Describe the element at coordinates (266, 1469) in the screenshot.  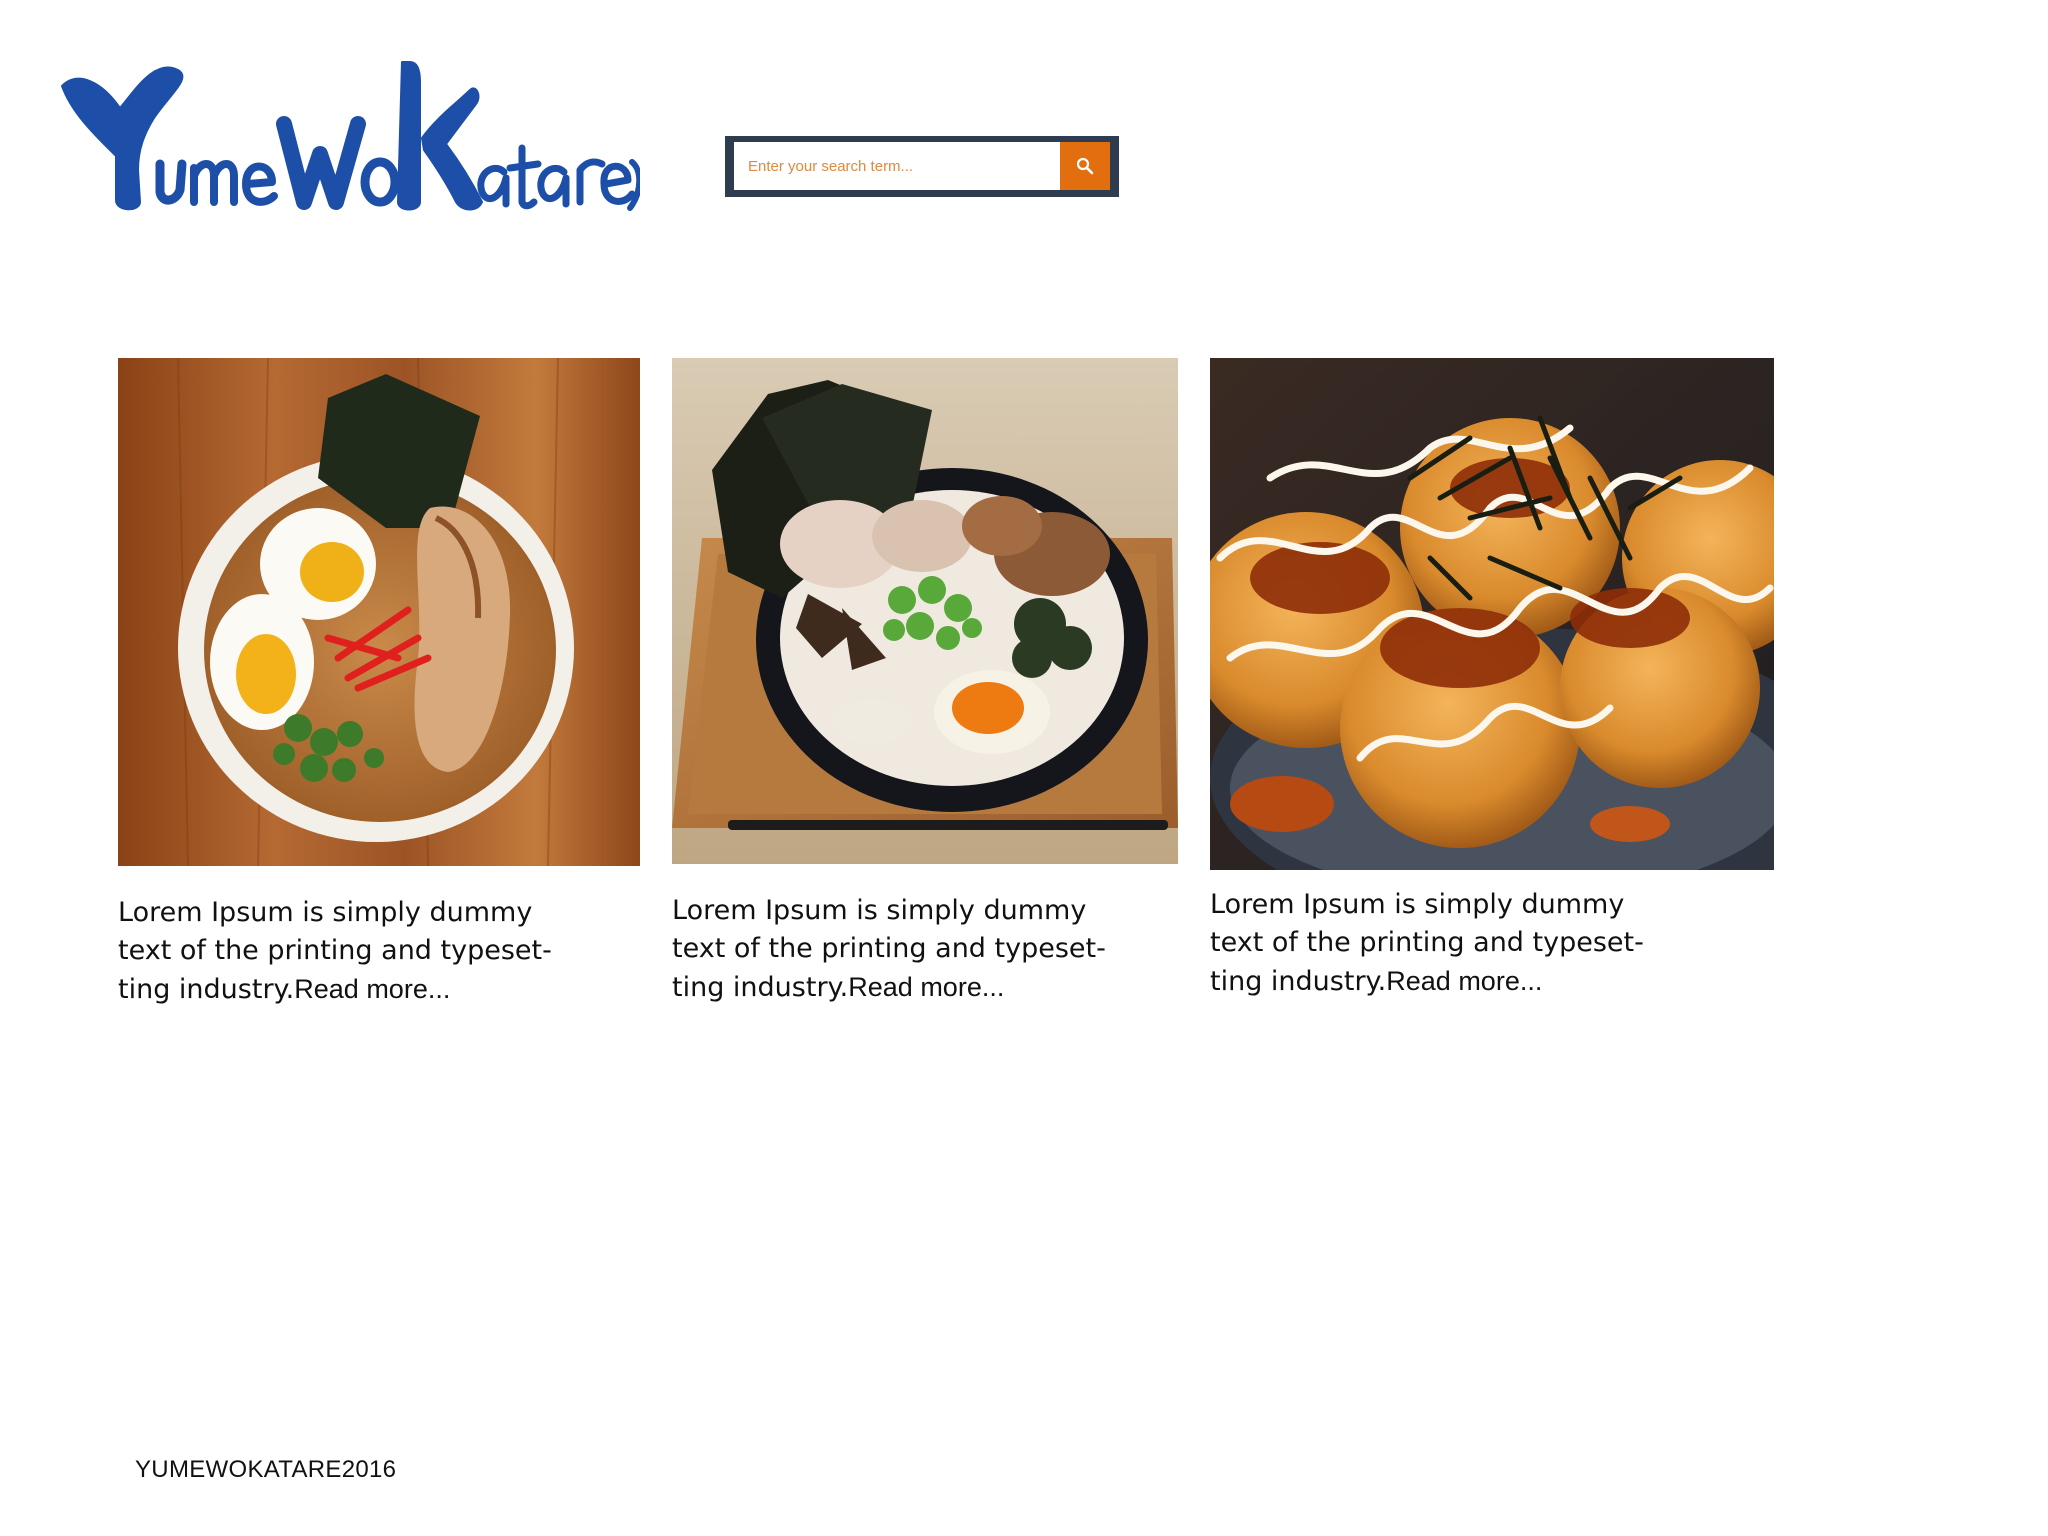
I see `footer-copyright: YUMEWOKATARE2016` at that location.